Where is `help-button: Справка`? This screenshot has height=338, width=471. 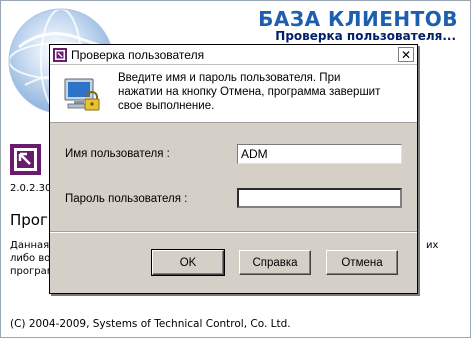
help-button: Справка is located at coordinates (275, 262).